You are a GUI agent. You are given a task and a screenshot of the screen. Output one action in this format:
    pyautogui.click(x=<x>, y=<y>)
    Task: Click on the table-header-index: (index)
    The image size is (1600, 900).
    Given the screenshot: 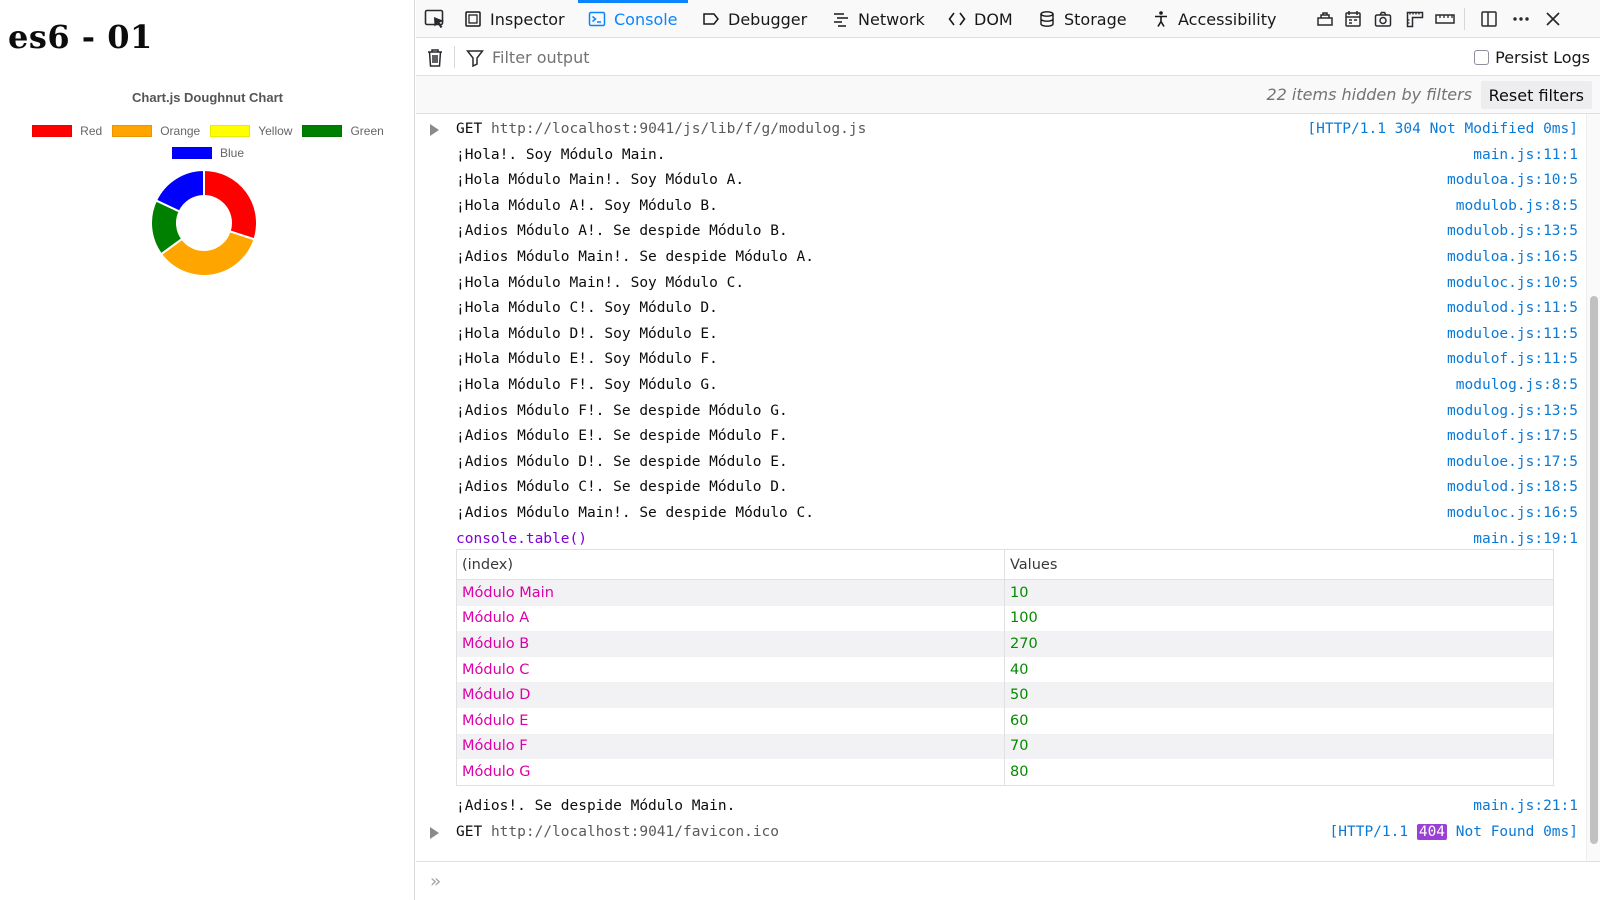 What is the action you would take?
    pyautogui.click(x=731, y=564)
    